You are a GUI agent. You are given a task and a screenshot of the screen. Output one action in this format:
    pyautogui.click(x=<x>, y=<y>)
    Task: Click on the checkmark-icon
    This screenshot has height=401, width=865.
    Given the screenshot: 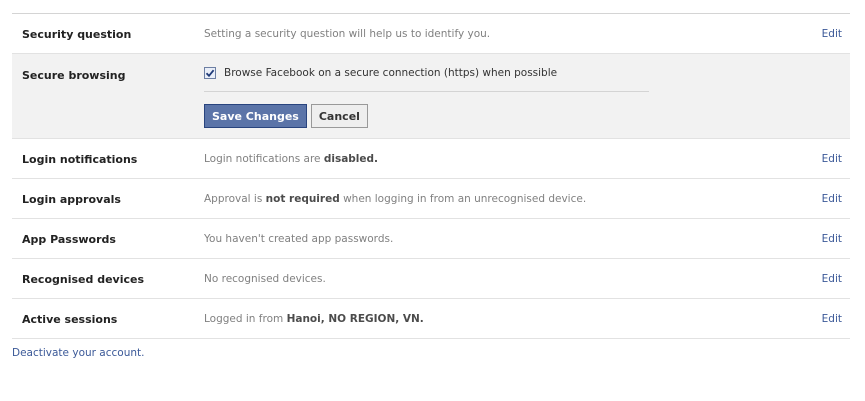 What is the action you would take?
    pyautogui.click(x=210, y=73)
    